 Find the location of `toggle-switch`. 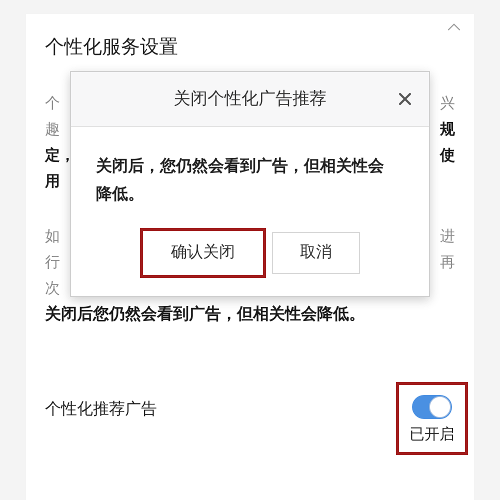

toggle-switch is located at coordinates (432, 407).